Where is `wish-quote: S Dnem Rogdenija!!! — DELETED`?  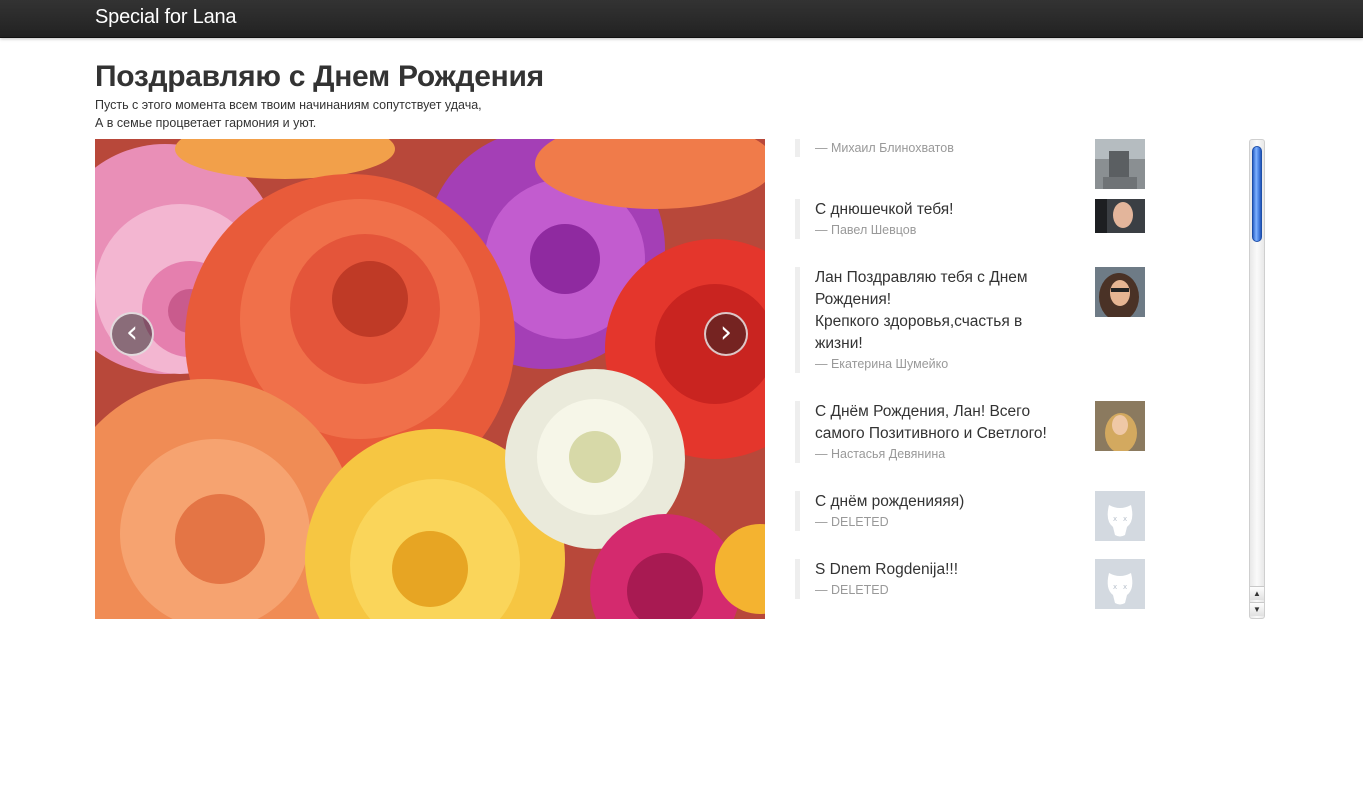
wish-quote: S Dnem Rogdenija!!! — DELETED is located at coordinates (940, 579).